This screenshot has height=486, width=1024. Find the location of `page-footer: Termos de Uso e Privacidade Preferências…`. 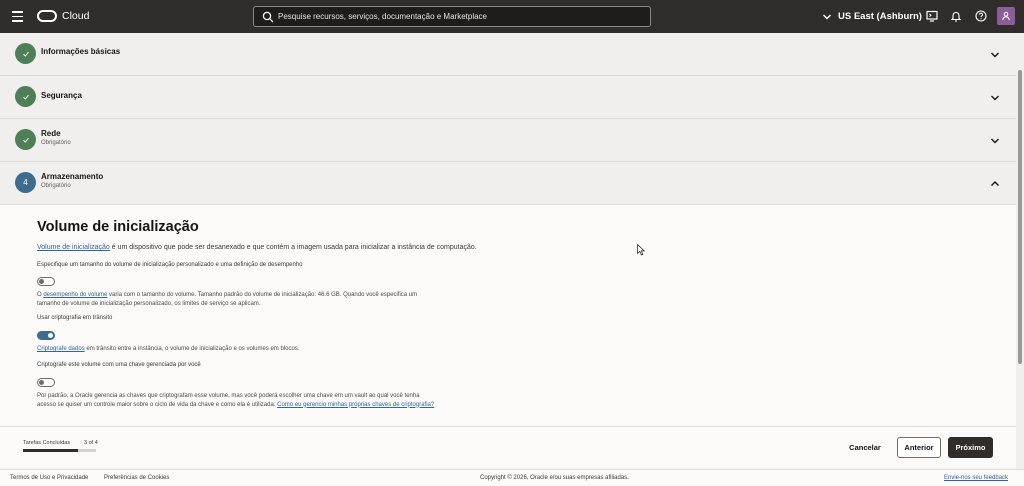

page-footer: Termos de Uso e Privacidade Preferências… is located at coordinates (512, 477).